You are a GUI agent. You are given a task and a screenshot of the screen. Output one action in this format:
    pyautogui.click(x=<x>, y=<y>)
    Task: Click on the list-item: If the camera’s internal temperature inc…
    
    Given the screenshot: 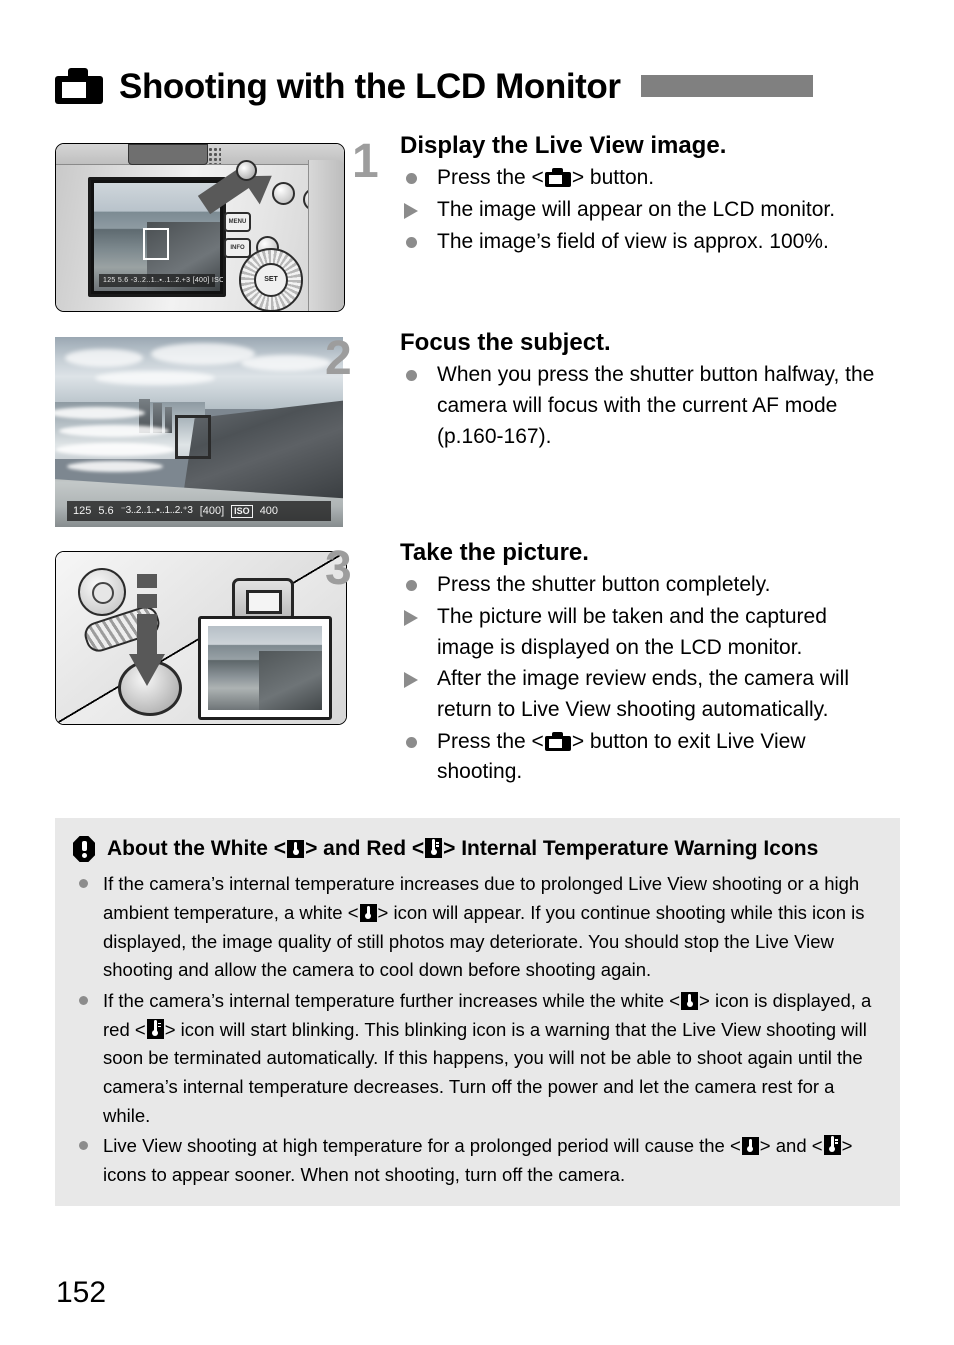 What is the action you would take?
    pyautogui.click(x=477, y=927)
    